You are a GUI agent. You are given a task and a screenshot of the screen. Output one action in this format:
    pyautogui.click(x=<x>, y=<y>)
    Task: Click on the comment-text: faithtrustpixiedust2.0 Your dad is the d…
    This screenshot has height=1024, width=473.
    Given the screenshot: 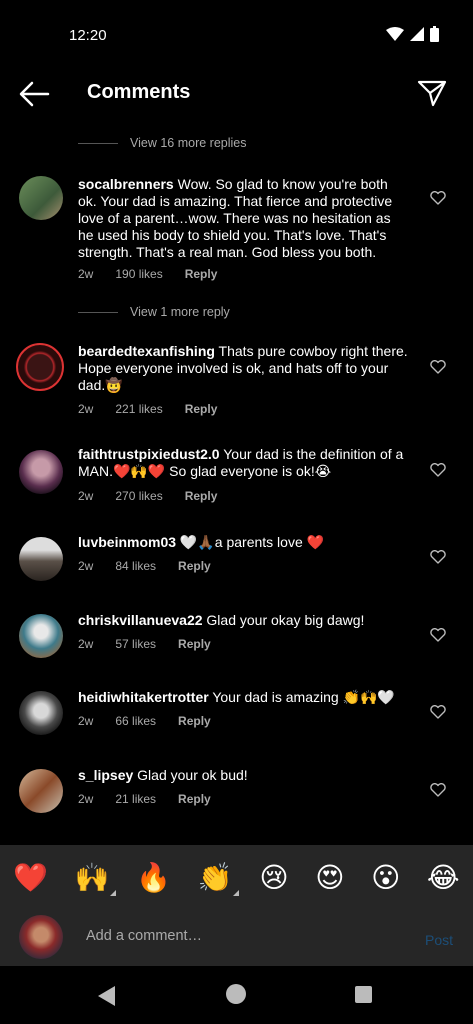 What is the action you would take?
    pyautogui.click(x=244, y=463)
    